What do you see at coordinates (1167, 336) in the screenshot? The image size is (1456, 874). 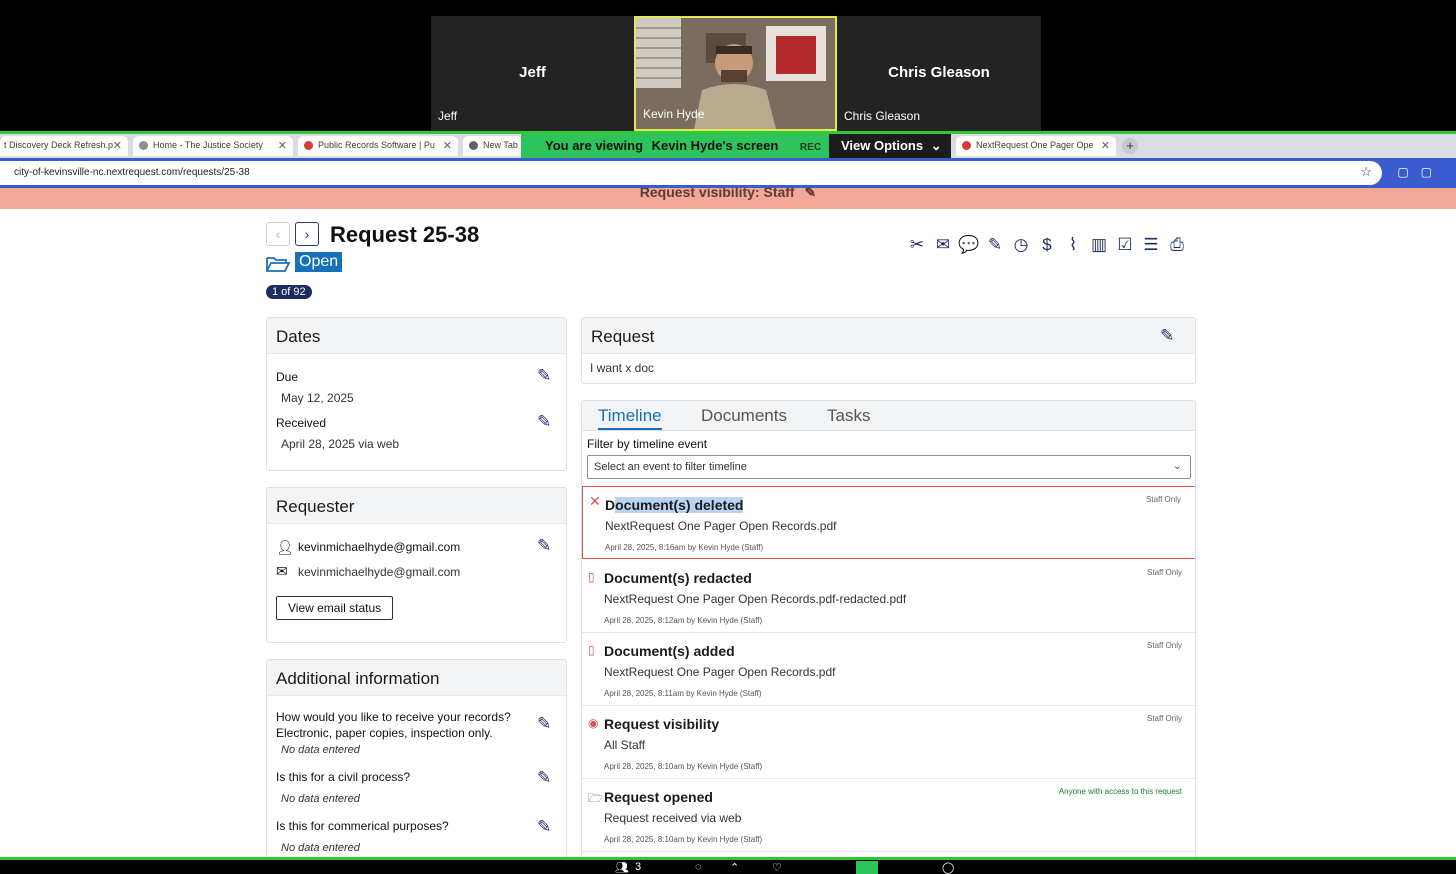 I see `edit-request-pencil-icon: ✎` at bounding box center [1167, 336].